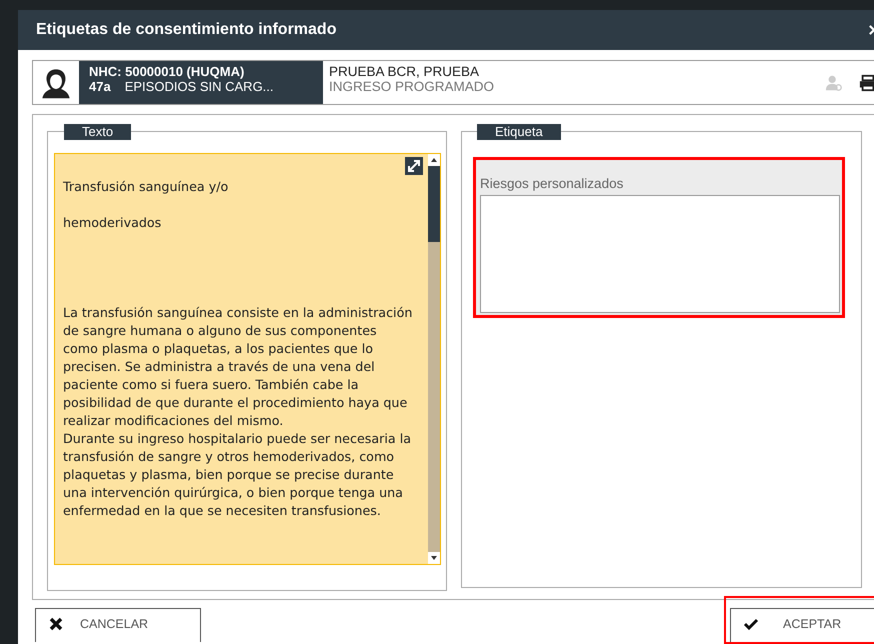  Describe the element at coordinates (404, 71) in the screenshot. I see `patient-name: PRUEBA BCR, PRUEBA` at that location.